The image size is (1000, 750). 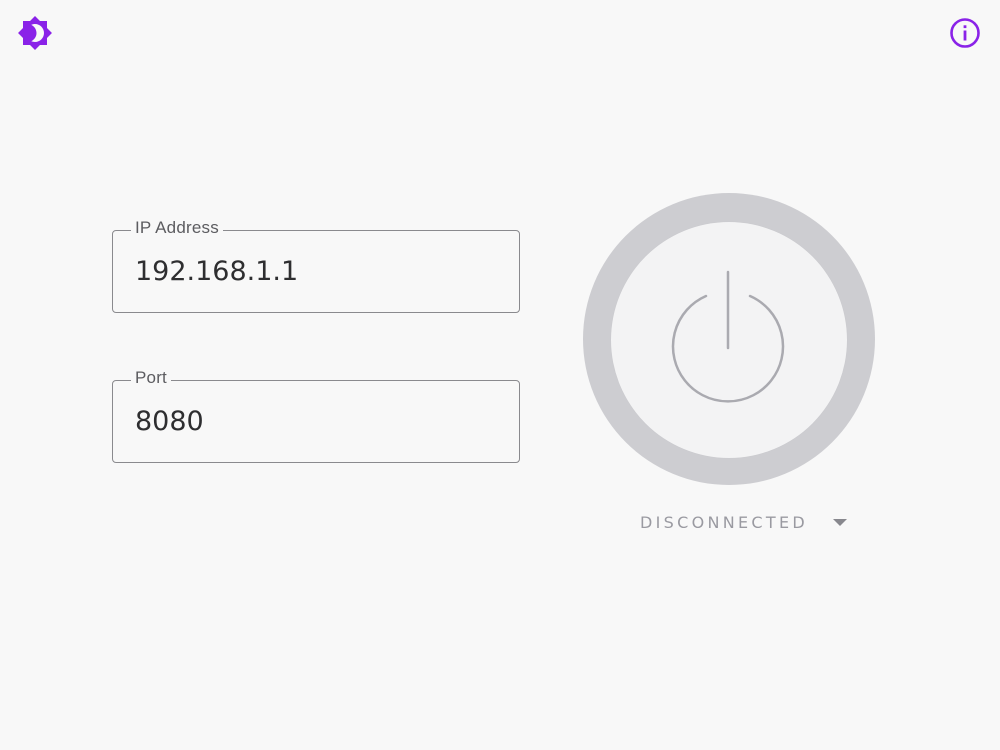 I want to click on theme-toggle-button, so click(x=35, y=35).